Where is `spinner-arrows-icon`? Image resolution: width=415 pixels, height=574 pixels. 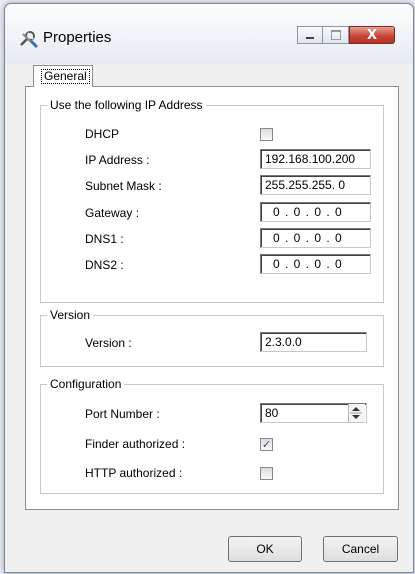 spinner-arrows-icon is located at coordinates (356, 413).